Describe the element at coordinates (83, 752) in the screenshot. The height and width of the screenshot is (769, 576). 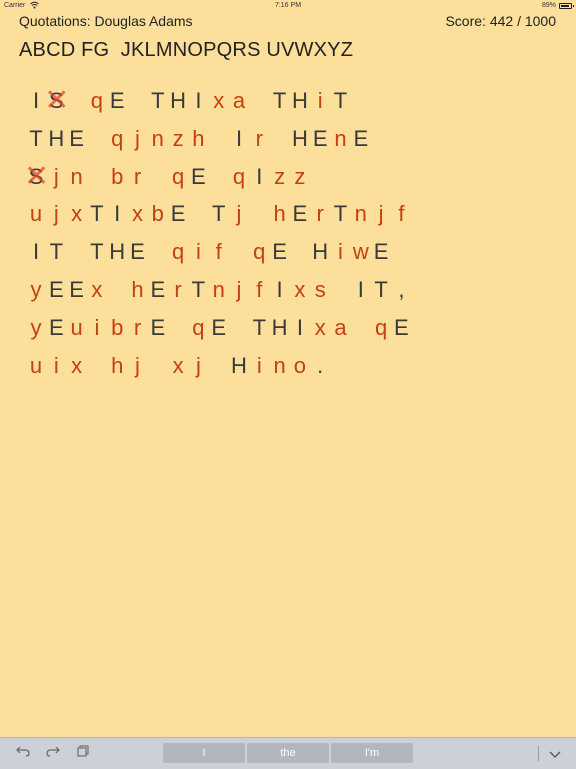
I see `paste-icon` at that location.